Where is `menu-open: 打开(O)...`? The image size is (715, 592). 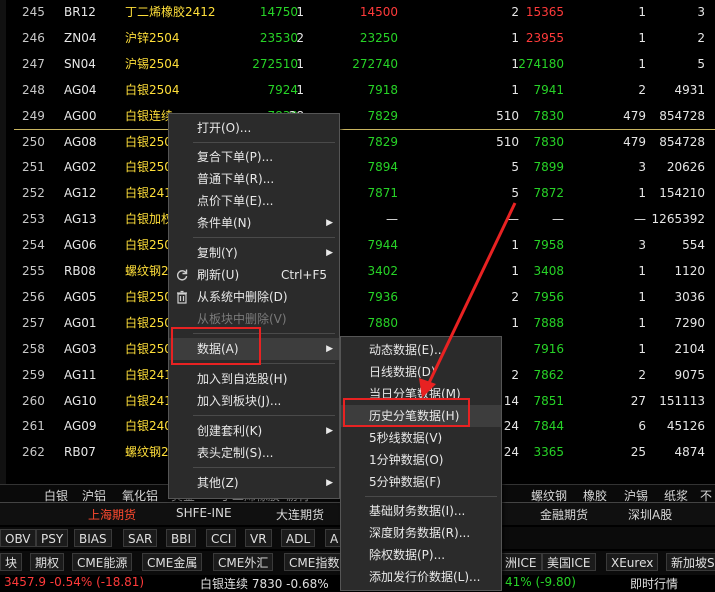 menu-open: 打开(O)... is located at coordinates (254, 128).